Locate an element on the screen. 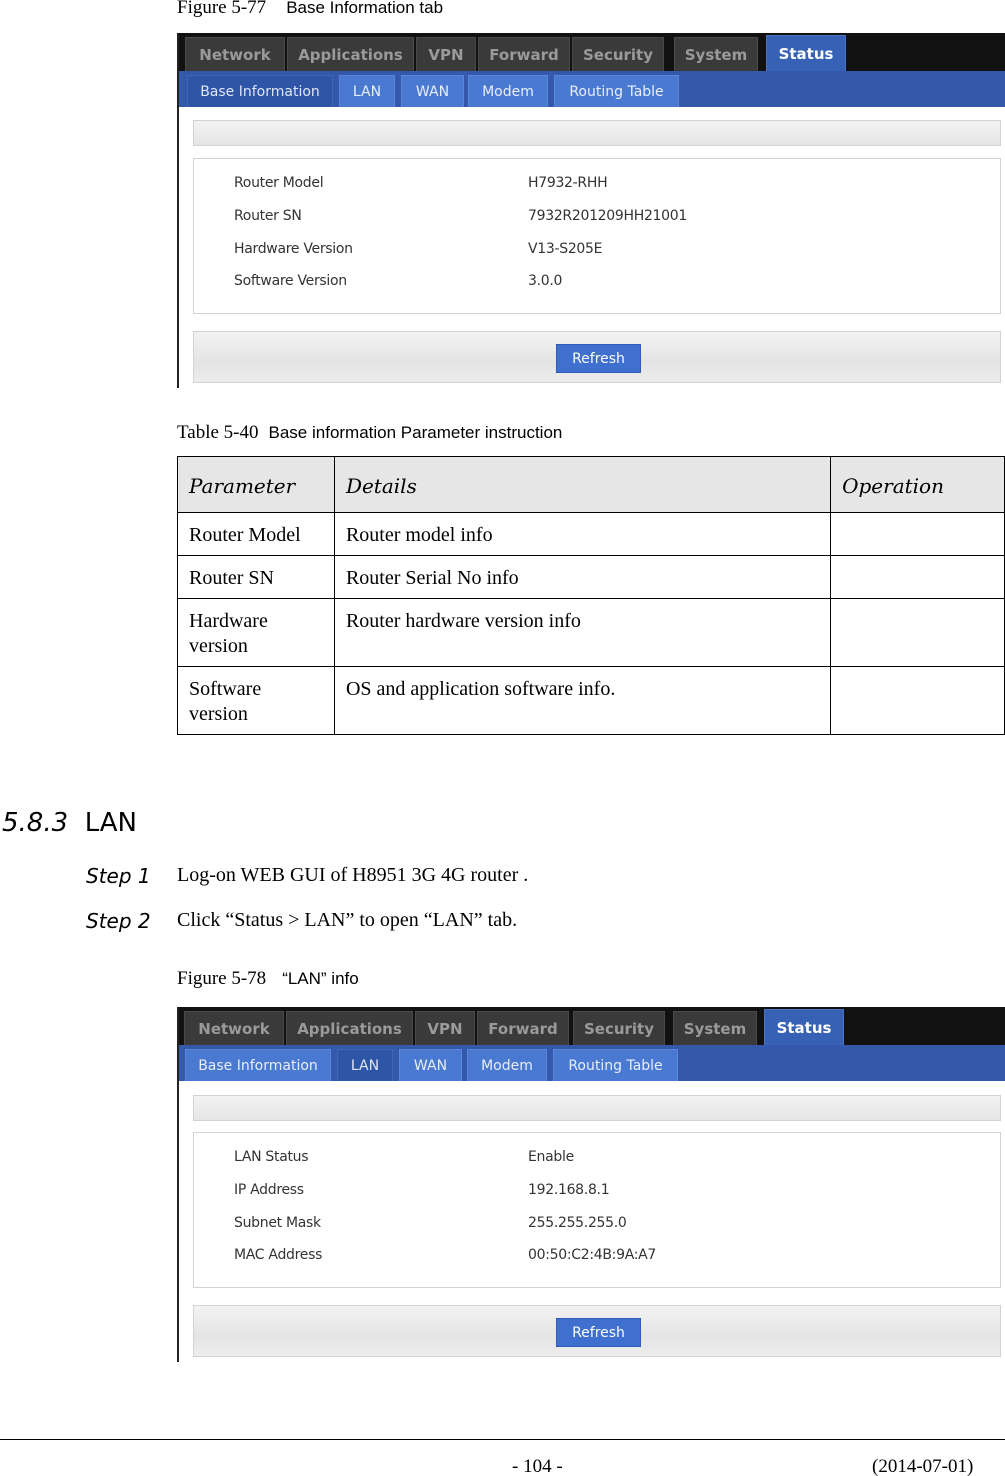  cell-parameter: Router SN is located at coordinates (256, 577).